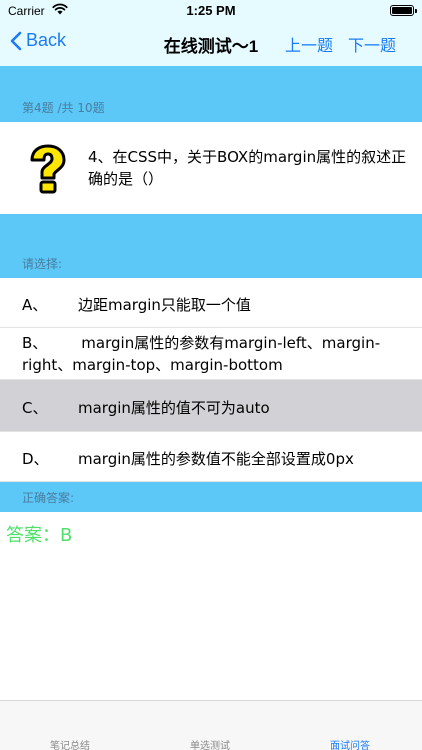  Describe the element at coordinates (48, 169) in the screenshot. I see `question-mark-icon` at that location.